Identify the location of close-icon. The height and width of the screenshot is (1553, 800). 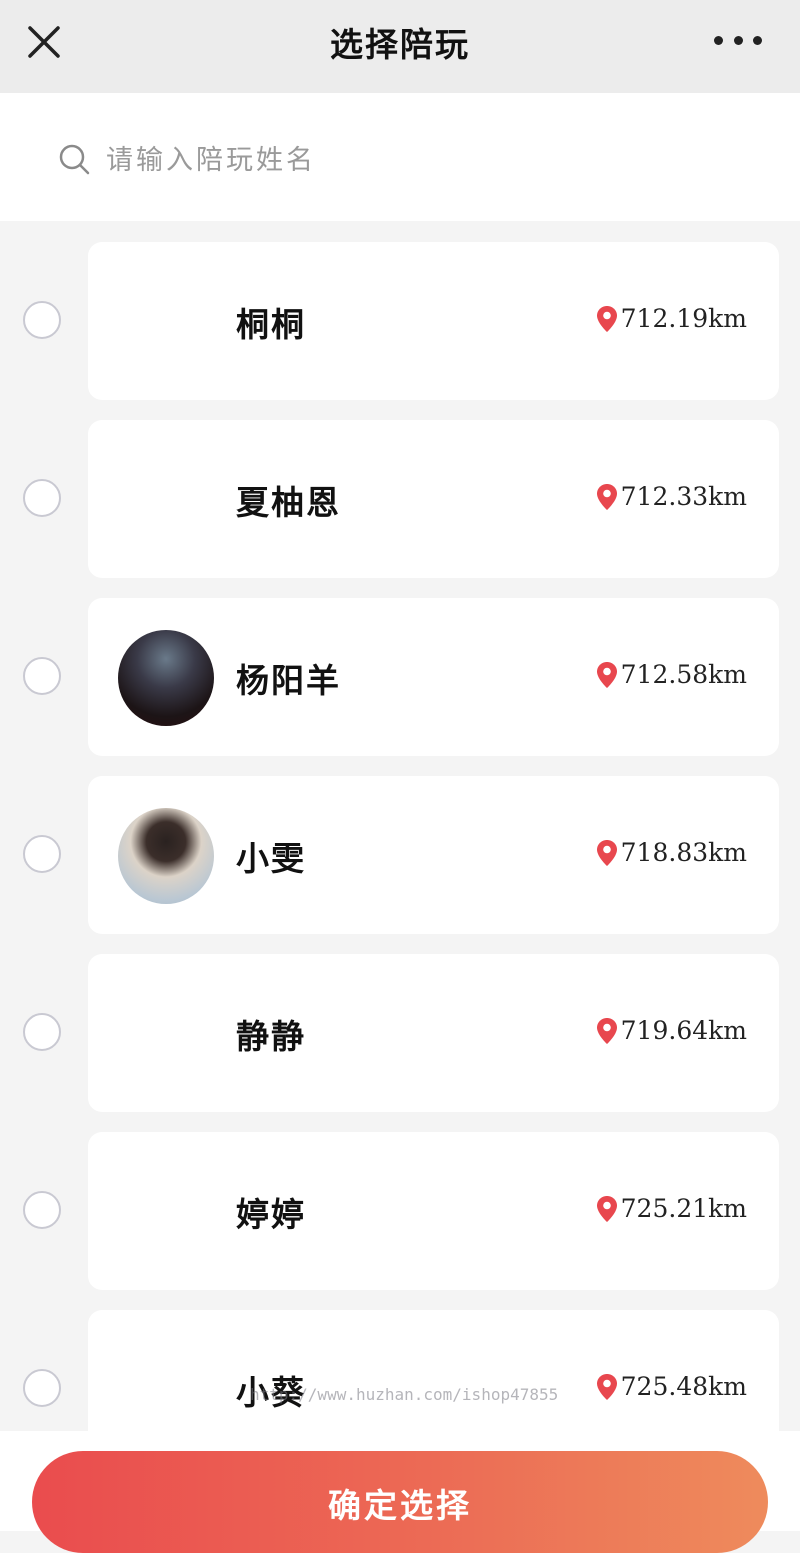
(44, 42).